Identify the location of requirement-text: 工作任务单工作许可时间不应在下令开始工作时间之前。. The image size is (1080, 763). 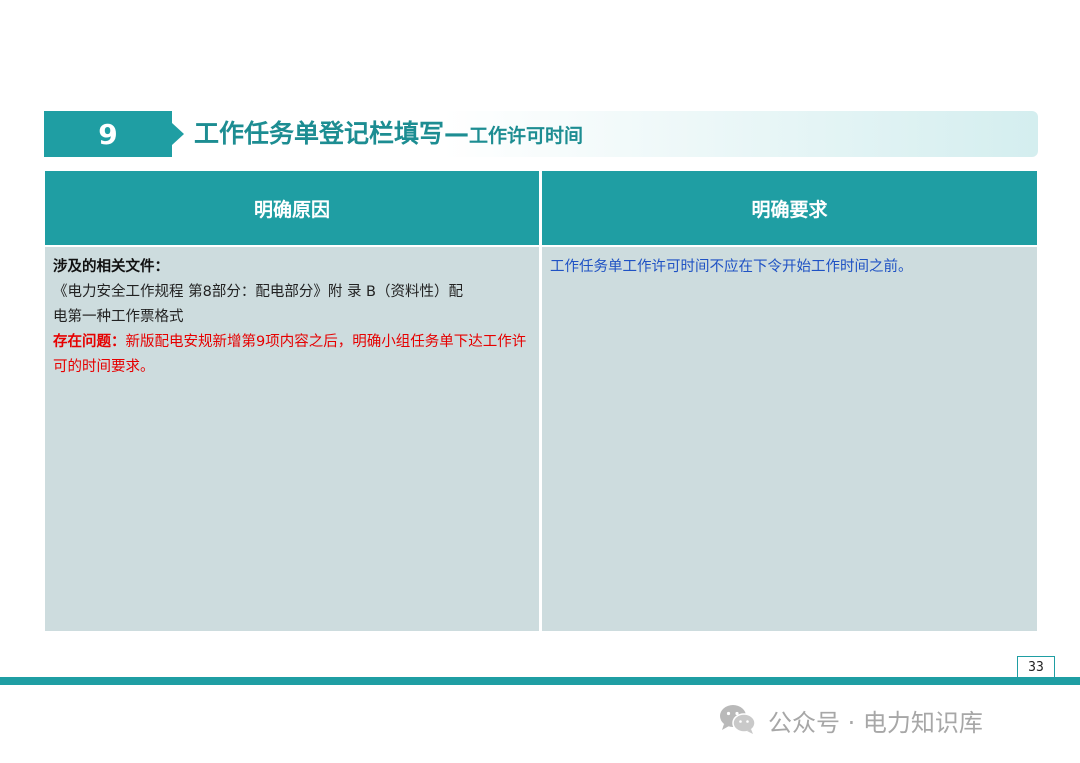
(731, 267).